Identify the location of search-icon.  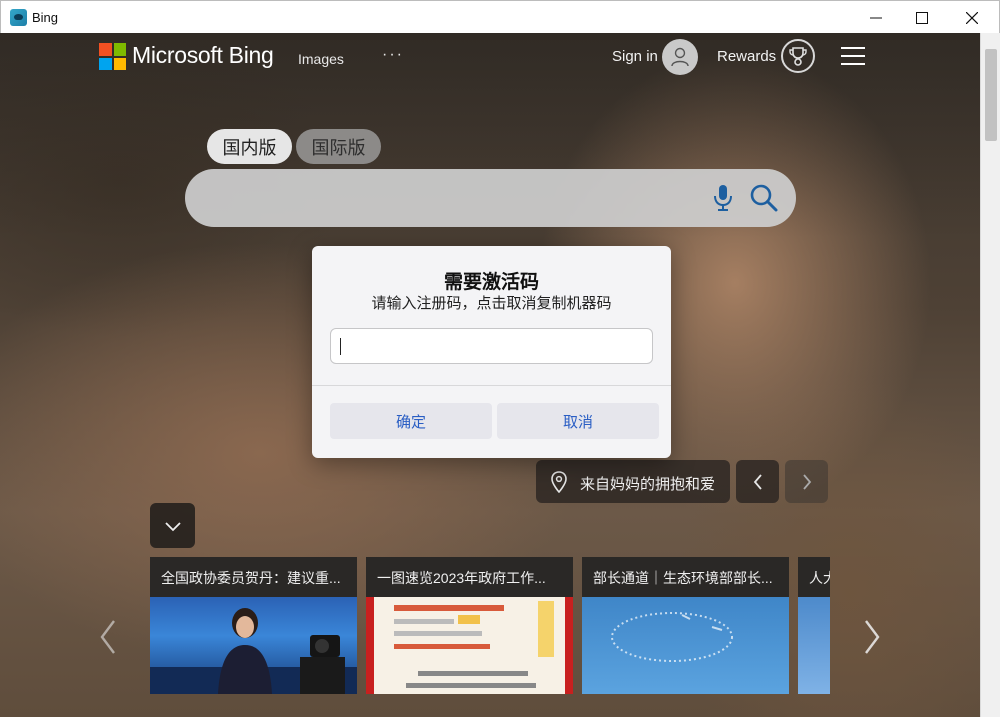
(764, 198).